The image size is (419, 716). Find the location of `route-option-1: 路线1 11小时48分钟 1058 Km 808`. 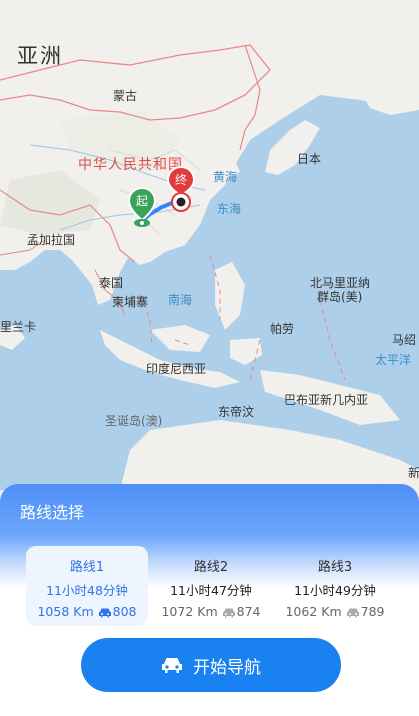

route-option-1: 路线1 11小时48分钟 1058 Km 808 is located at coordinates (87, 586).